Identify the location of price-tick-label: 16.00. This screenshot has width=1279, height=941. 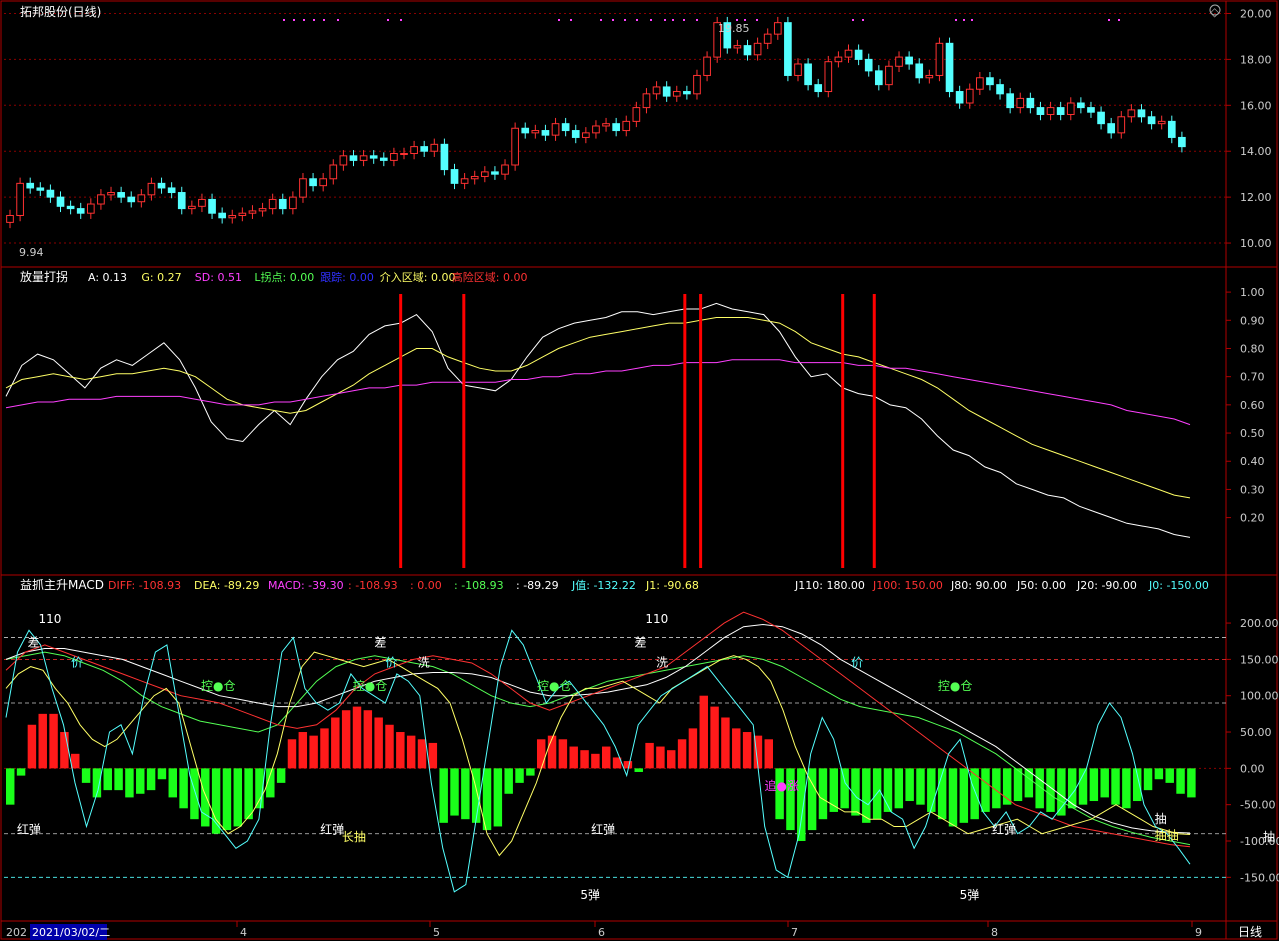
(1256, 105).